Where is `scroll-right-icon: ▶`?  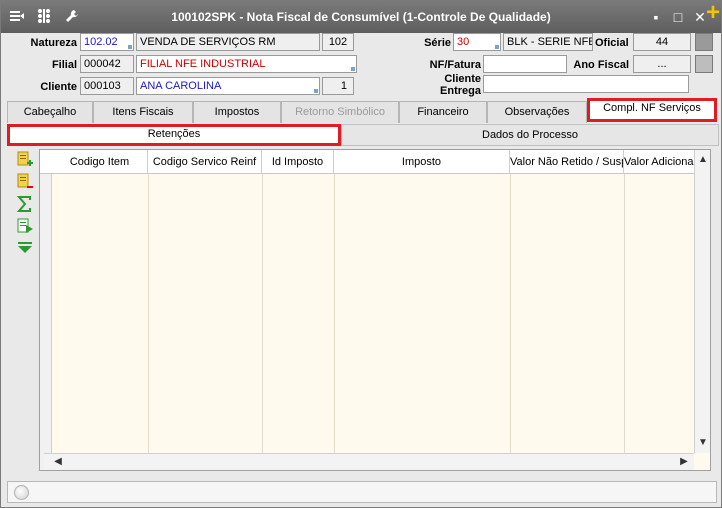 scroll-right-icon: ▶ is located at coordinates (684, 462).